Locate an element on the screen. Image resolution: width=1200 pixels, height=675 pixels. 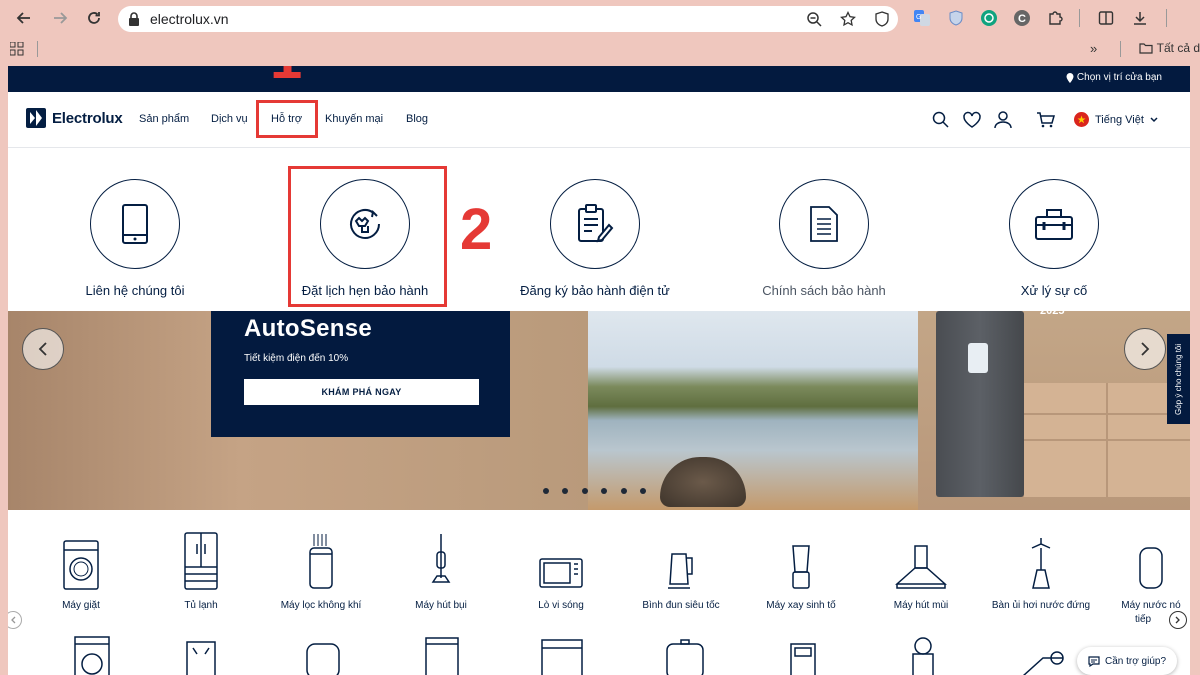
menu-blog: Blog is located at coordinates (417, 119).